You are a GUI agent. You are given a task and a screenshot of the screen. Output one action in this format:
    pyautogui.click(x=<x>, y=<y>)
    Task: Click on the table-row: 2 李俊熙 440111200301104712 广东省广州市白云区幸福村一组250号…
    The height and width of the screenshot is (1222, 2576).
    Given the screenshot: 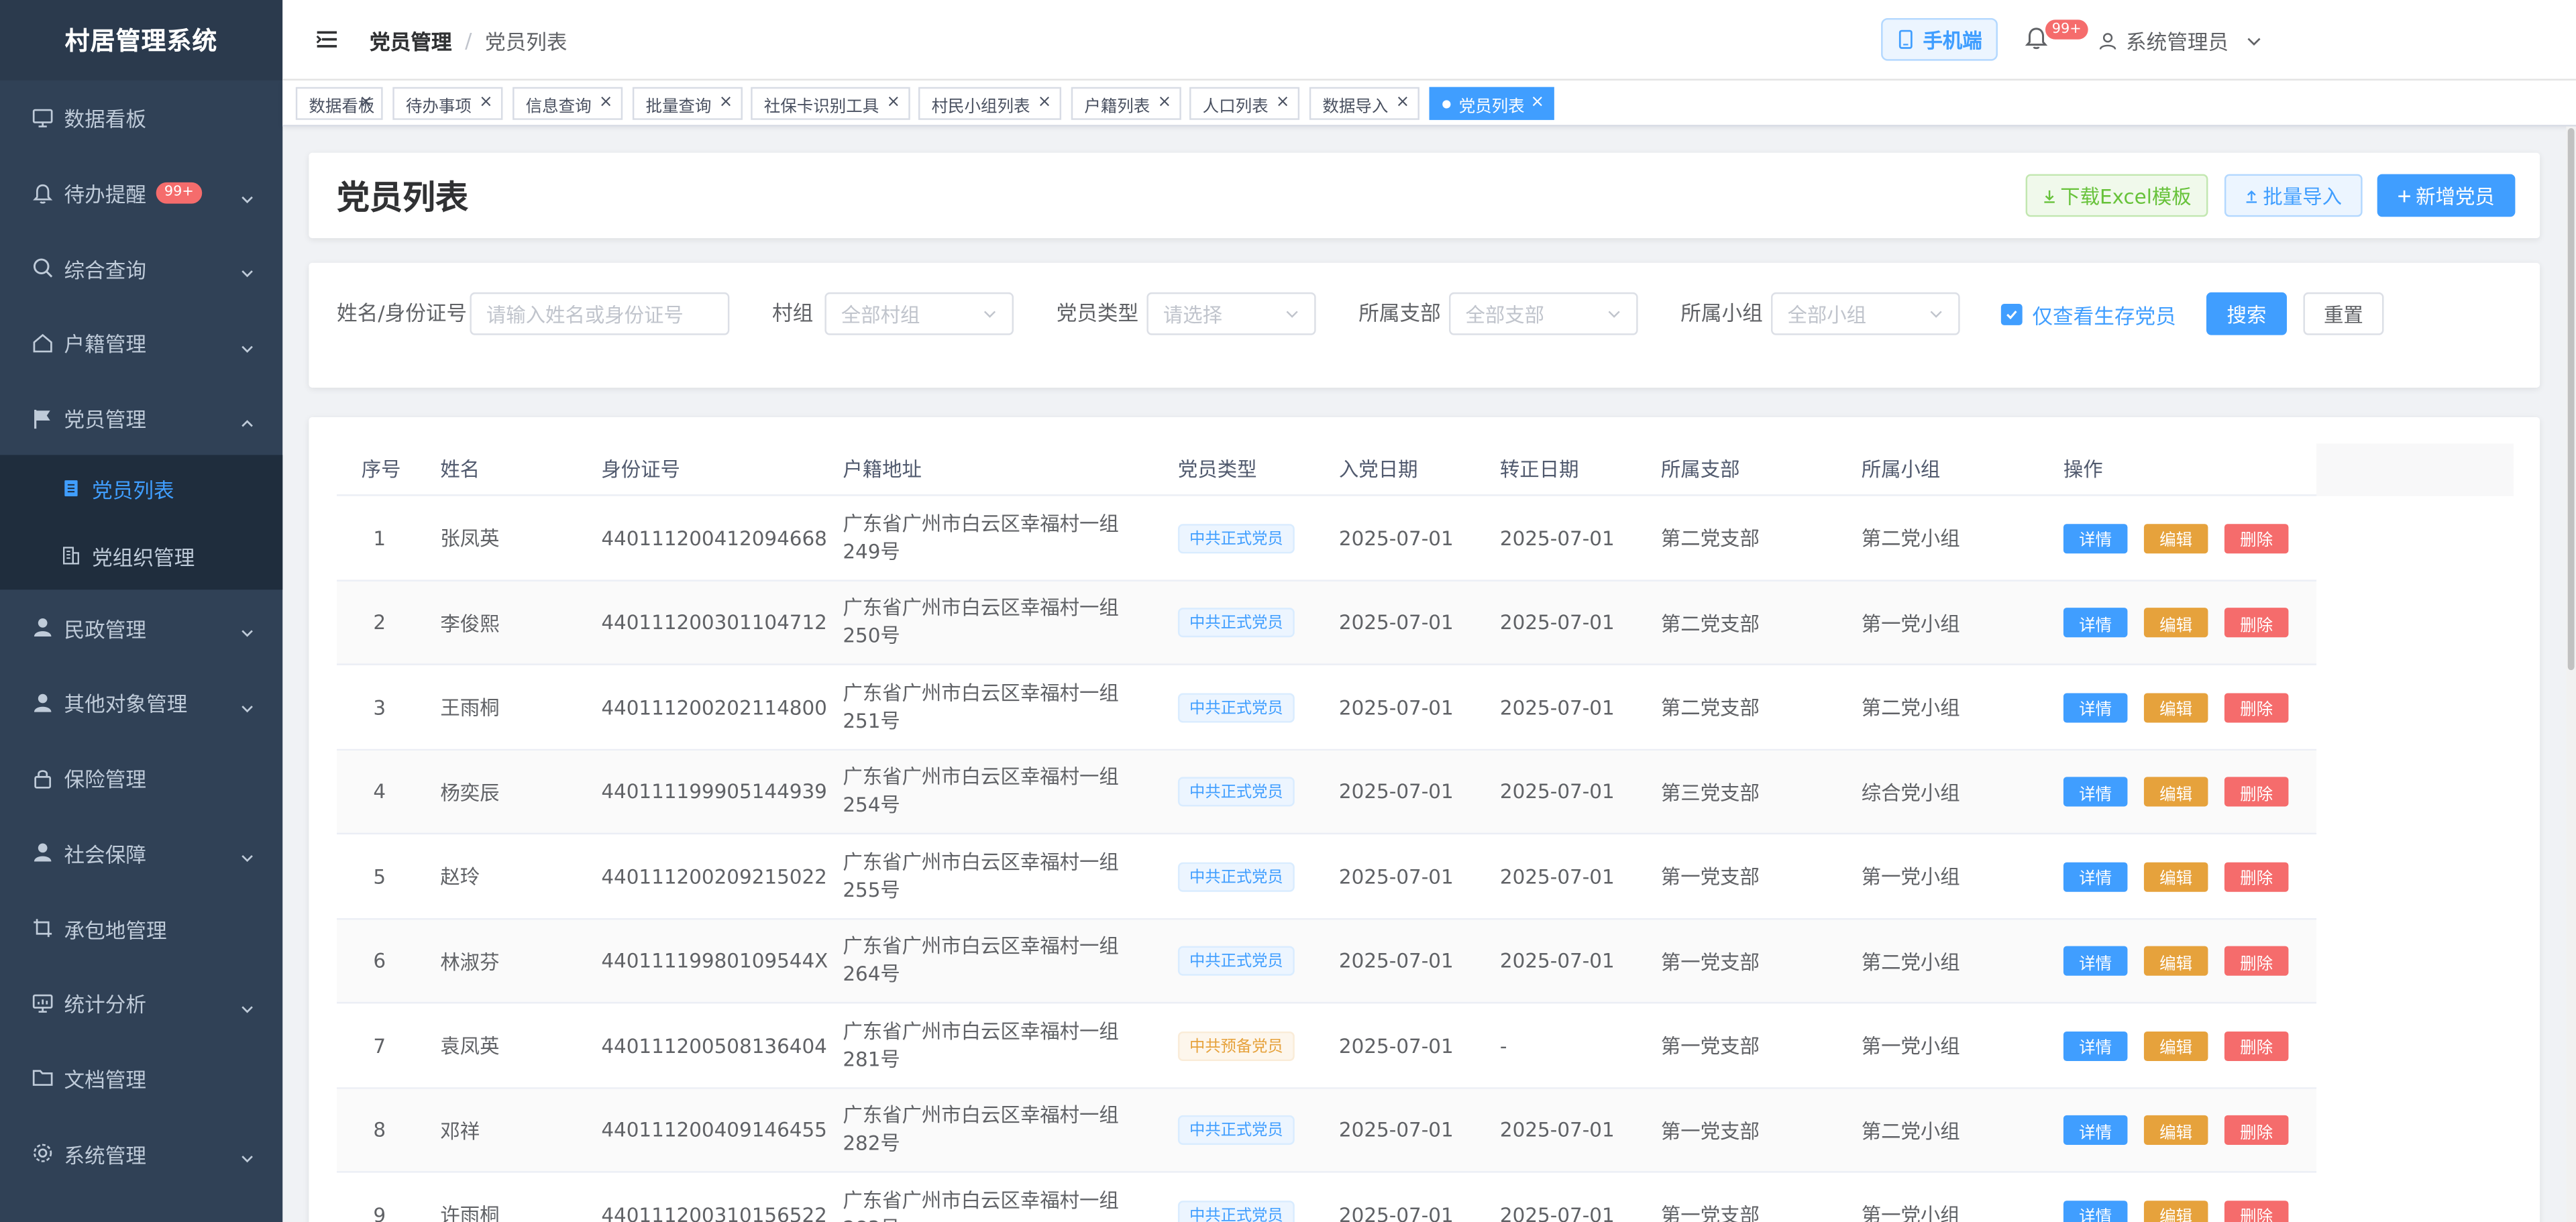 What is the action you would take?
    pyautogui.click(x=1327, y=623)
    